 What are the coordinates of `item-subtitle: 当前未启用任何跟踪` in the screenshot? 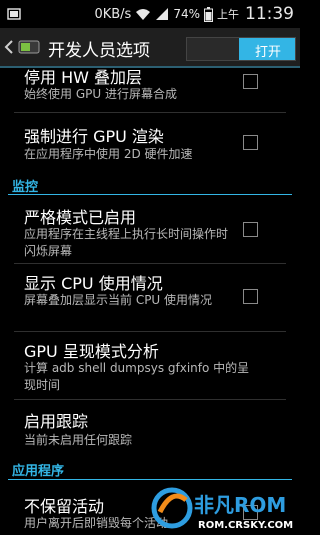 It's located at (78, 440).